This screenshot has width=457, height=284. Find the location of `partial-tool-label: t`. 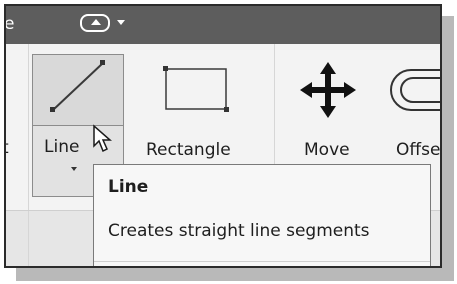

partial-tool-label: t is located at coordinates (7, 148).